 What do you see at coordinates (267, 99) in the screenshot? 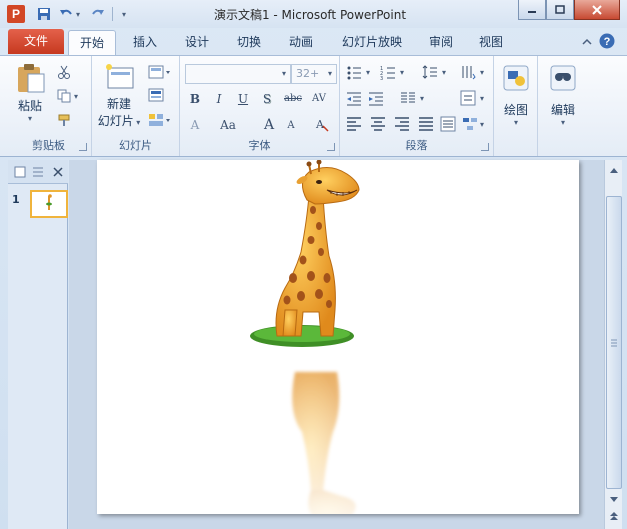
I see `shadow-button: S` at bounding box center [267, 99].